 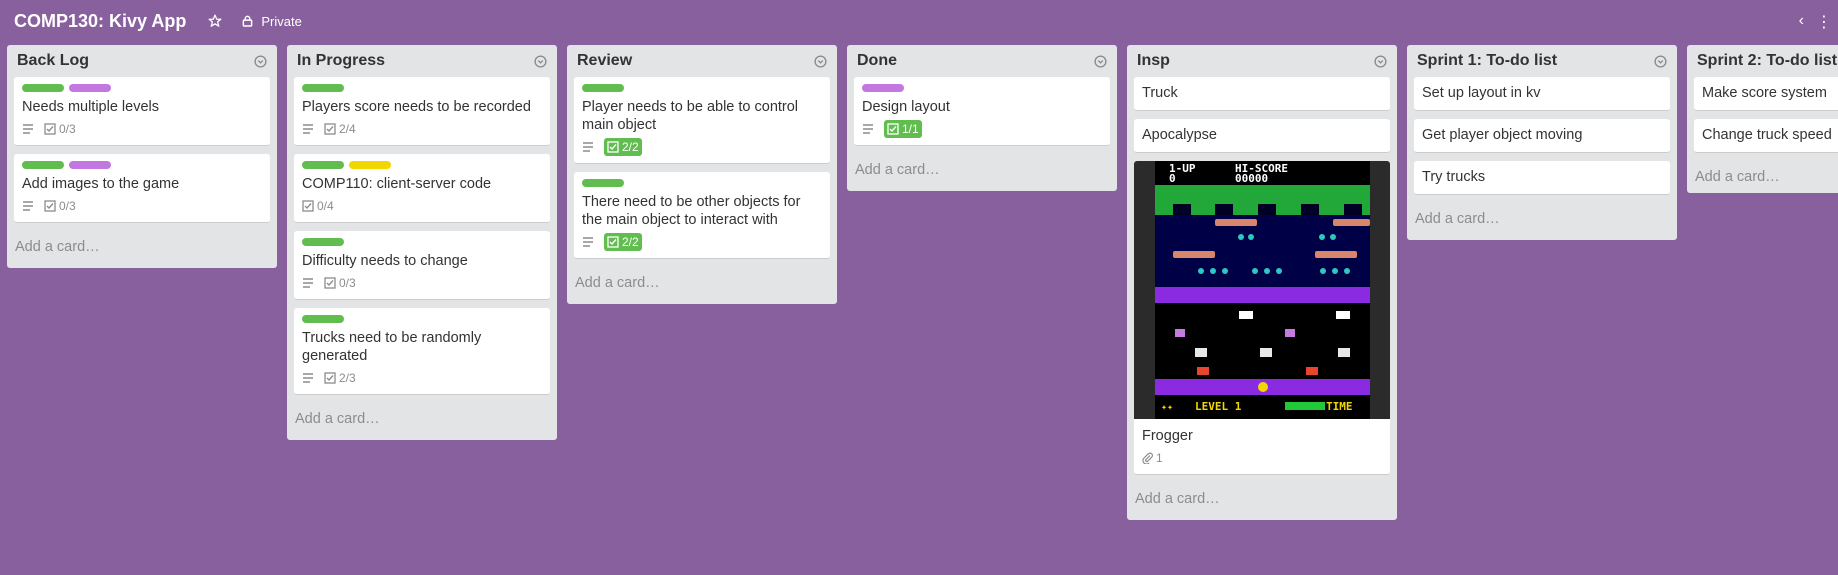 I want to click on card-title: Make score system, so click(x=1764, y=93).